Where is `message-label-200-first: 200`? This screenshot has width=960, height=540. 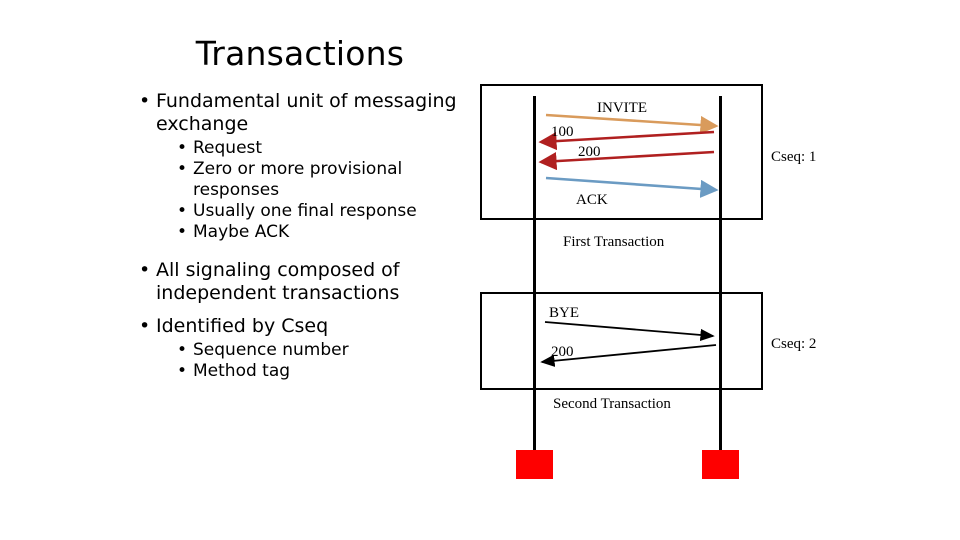 message-label-200-first: 200 is located at coordinates (589, 152).